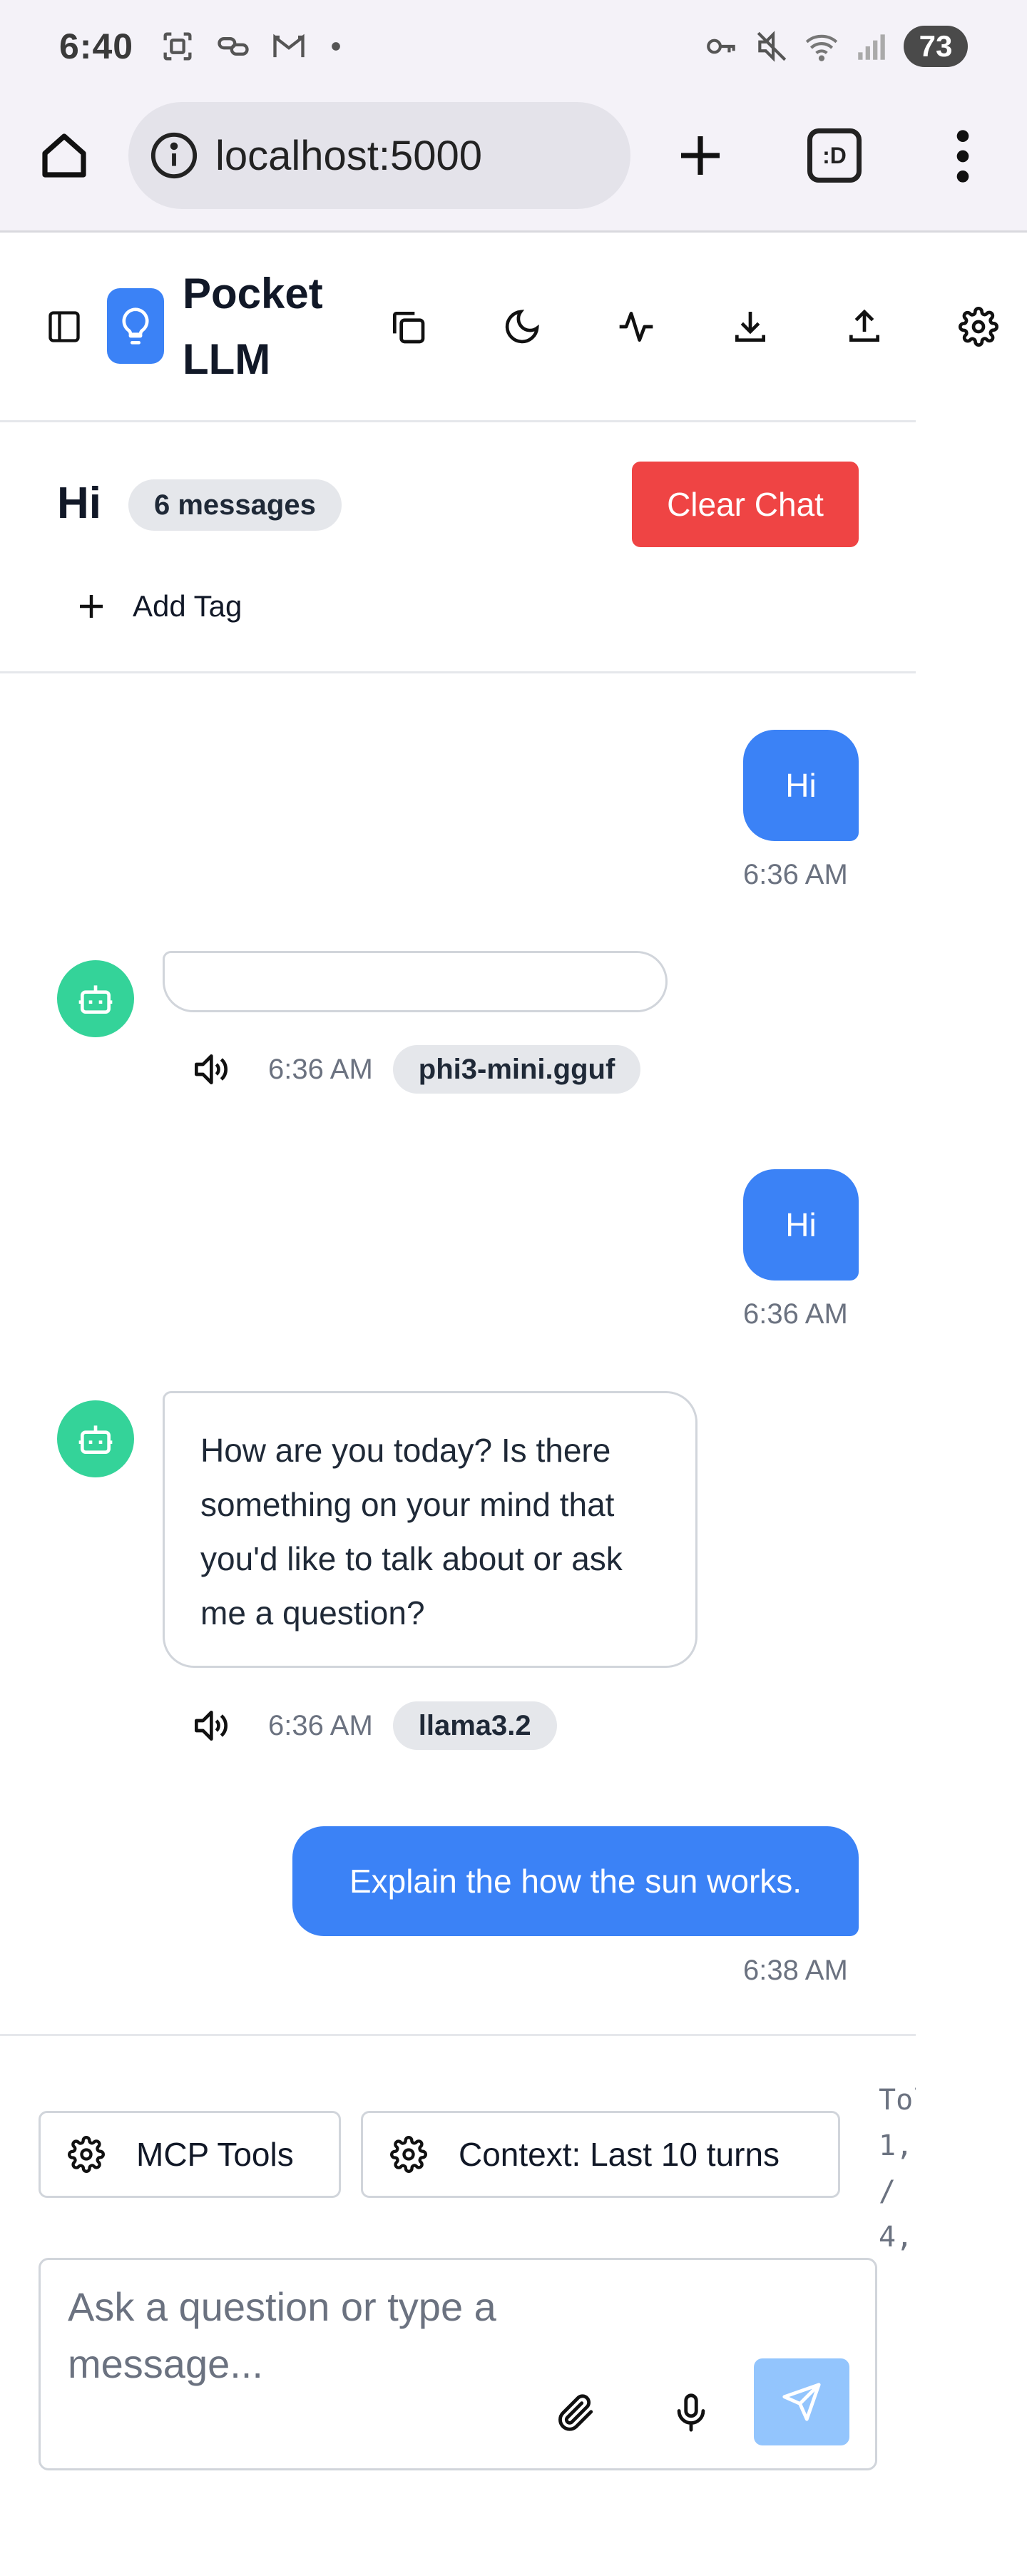 The height and width of the screenshot is (2576, 1027). I want to click on microphone-icon, so click(691, 2412).